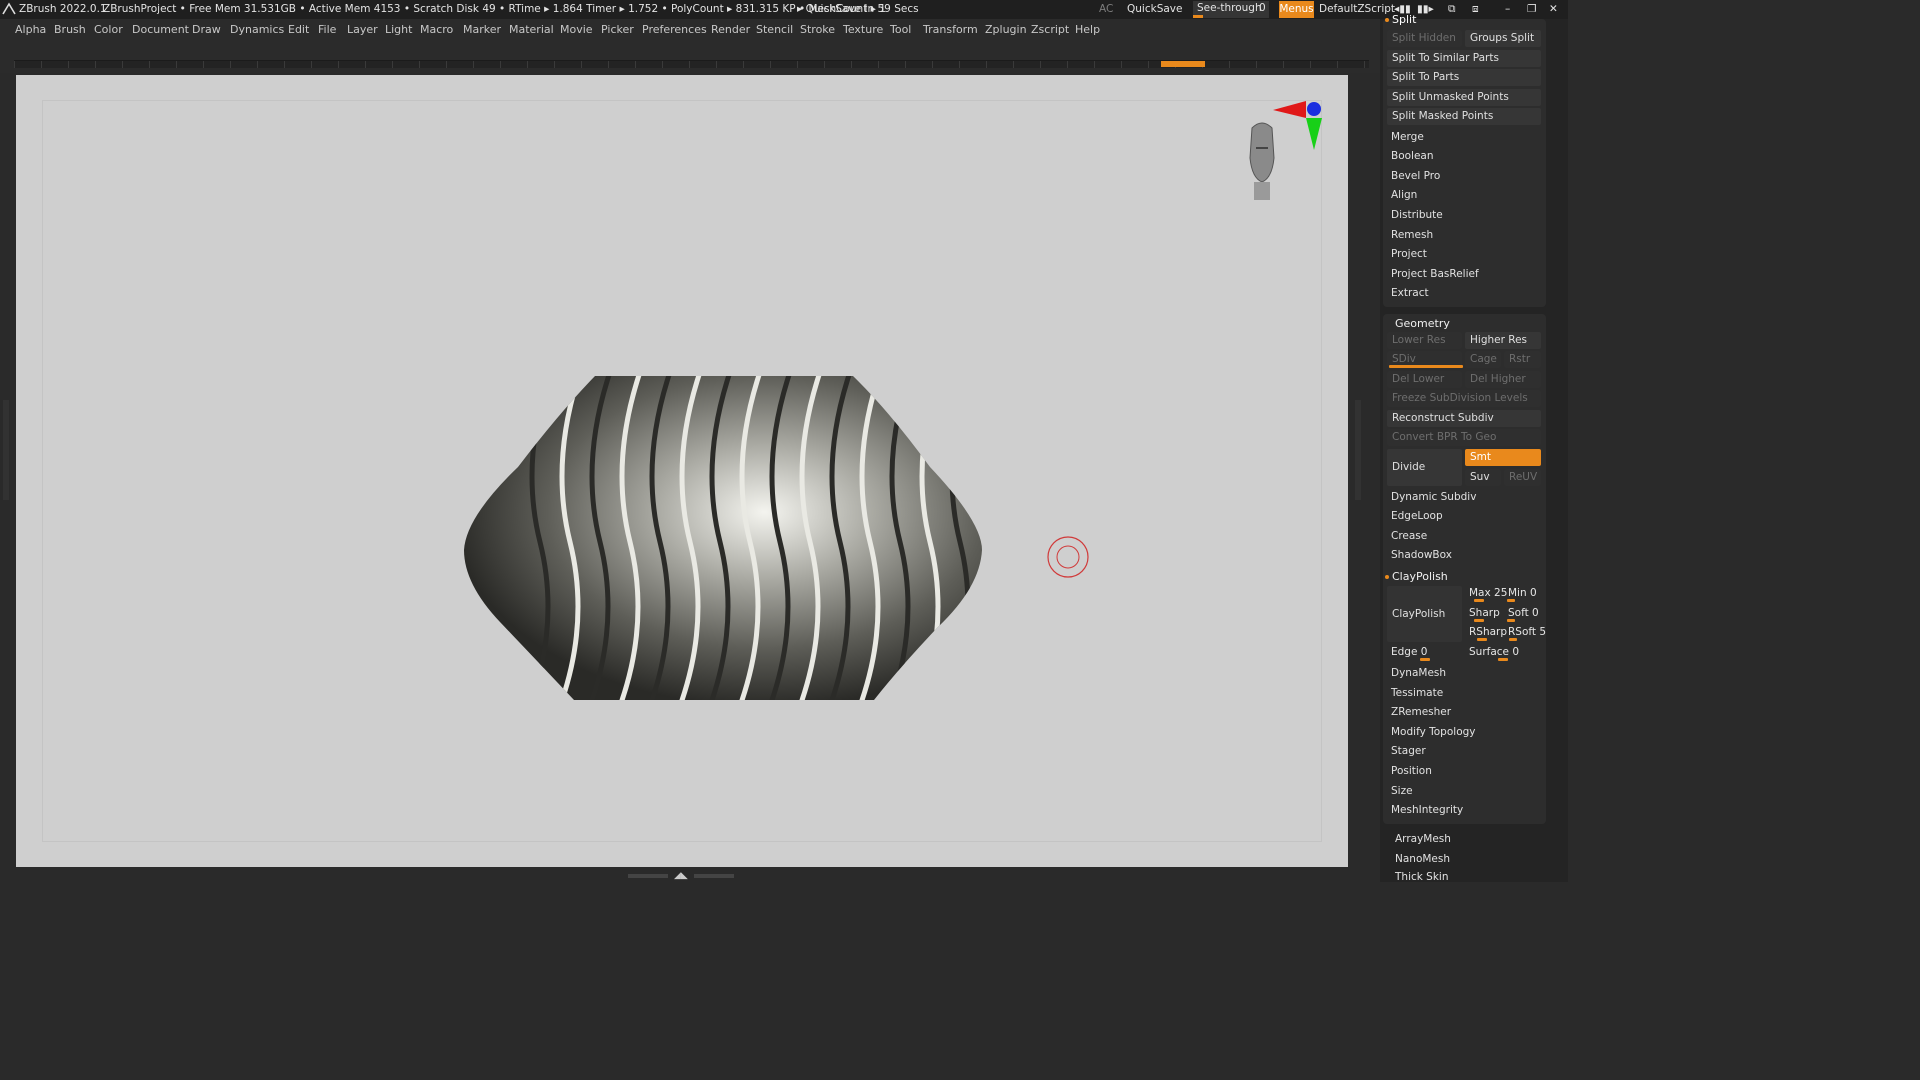 The height and width of the screenshot is (1080, 1920). What do you see at coordinates (30, 29) in the screenshot?
I see `menu-alpha: Alpha` at bounding box center [30, 29].